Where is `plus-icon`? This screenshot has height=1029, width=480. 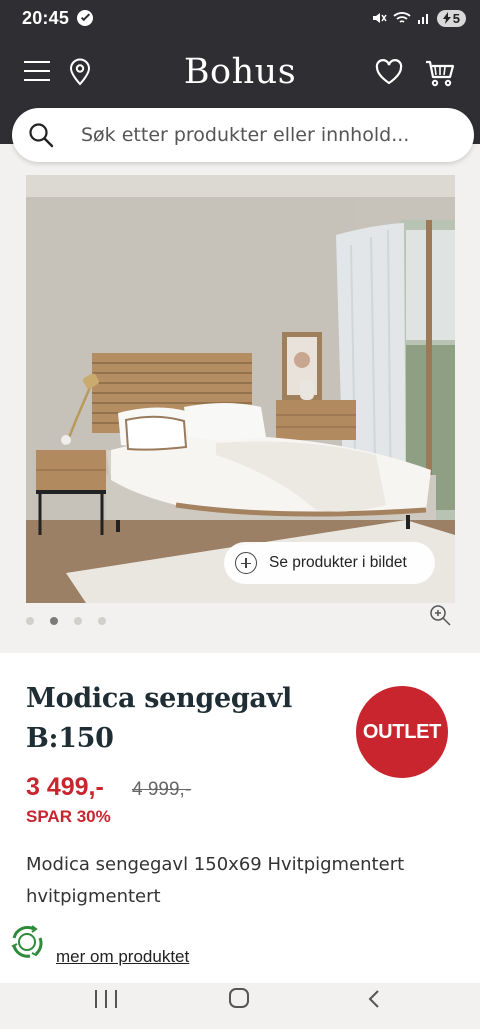
plus-icon is located at coordinates (246, 563).